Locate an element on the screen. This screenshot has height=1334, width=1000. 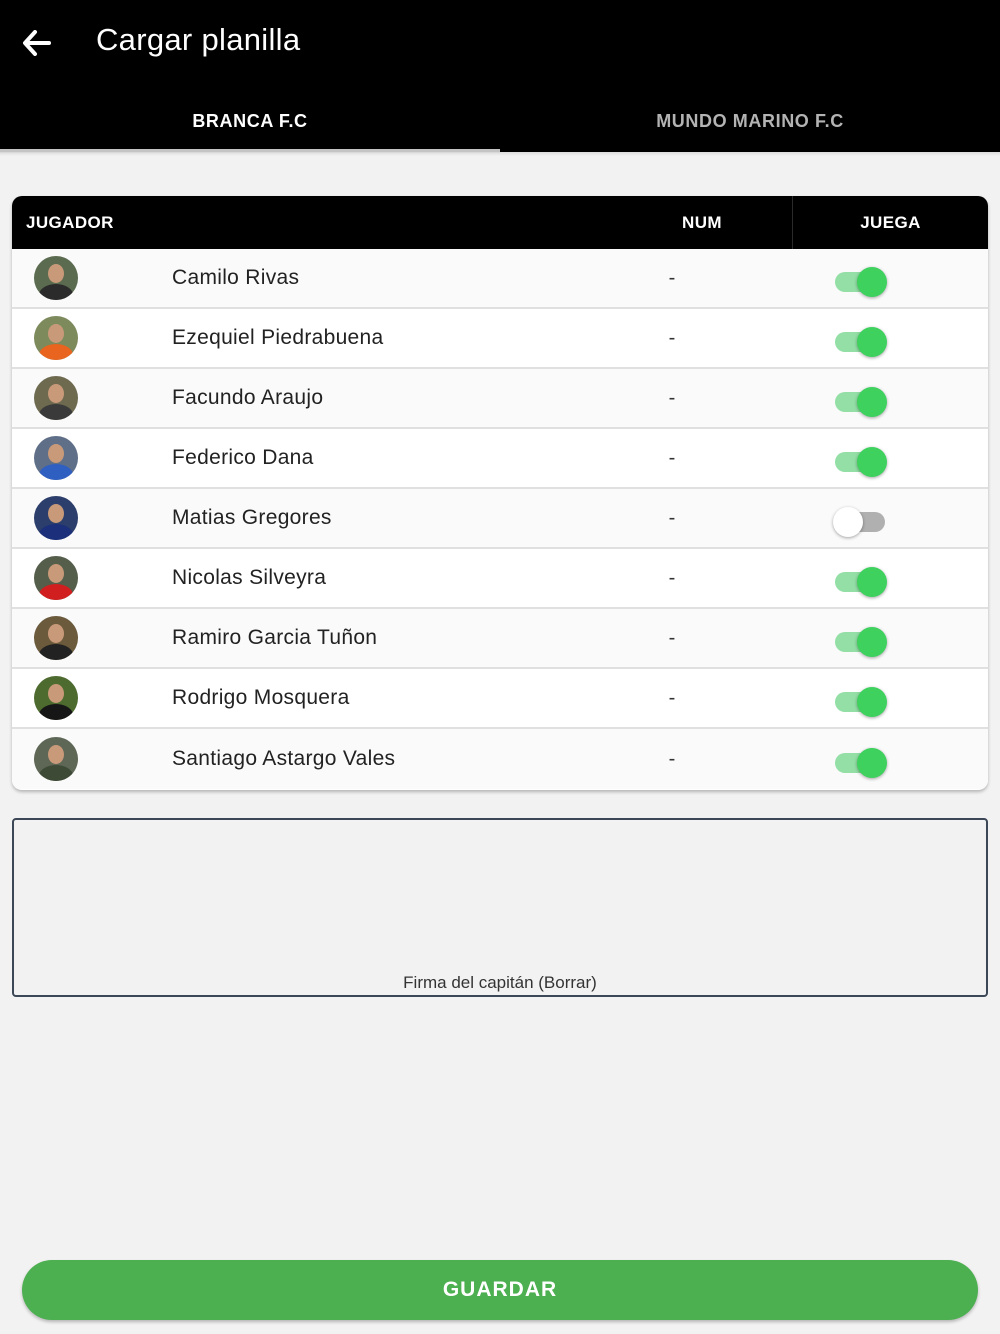
player-name: Facundo Araujo is located at coordinates (248, 397).